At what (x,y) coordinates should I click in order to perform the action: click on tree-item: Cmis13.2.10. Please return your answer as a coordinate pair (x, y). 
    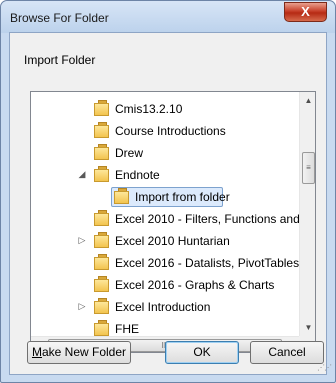
    Looking at the image, I should click on (165, 109).